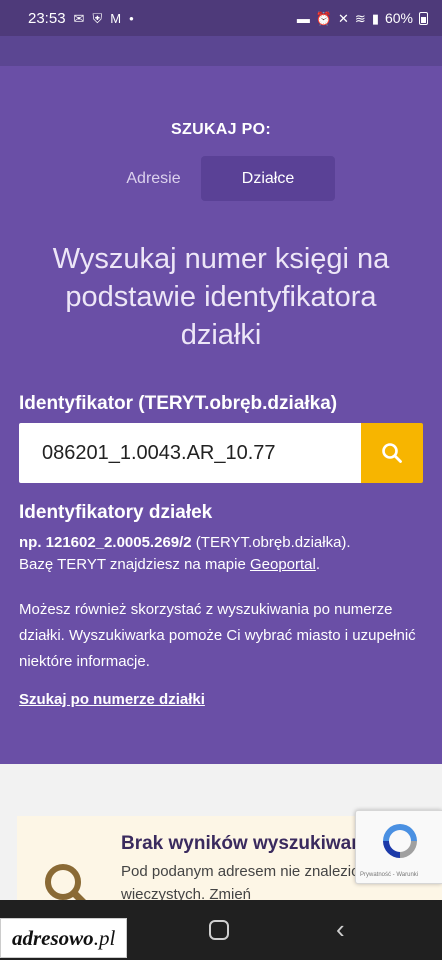 The image size is (442, 960). What do you see at coordinates (47, 18) in the screenshot?
I see `status-time: 23:53` at bounding box center [47, 18].